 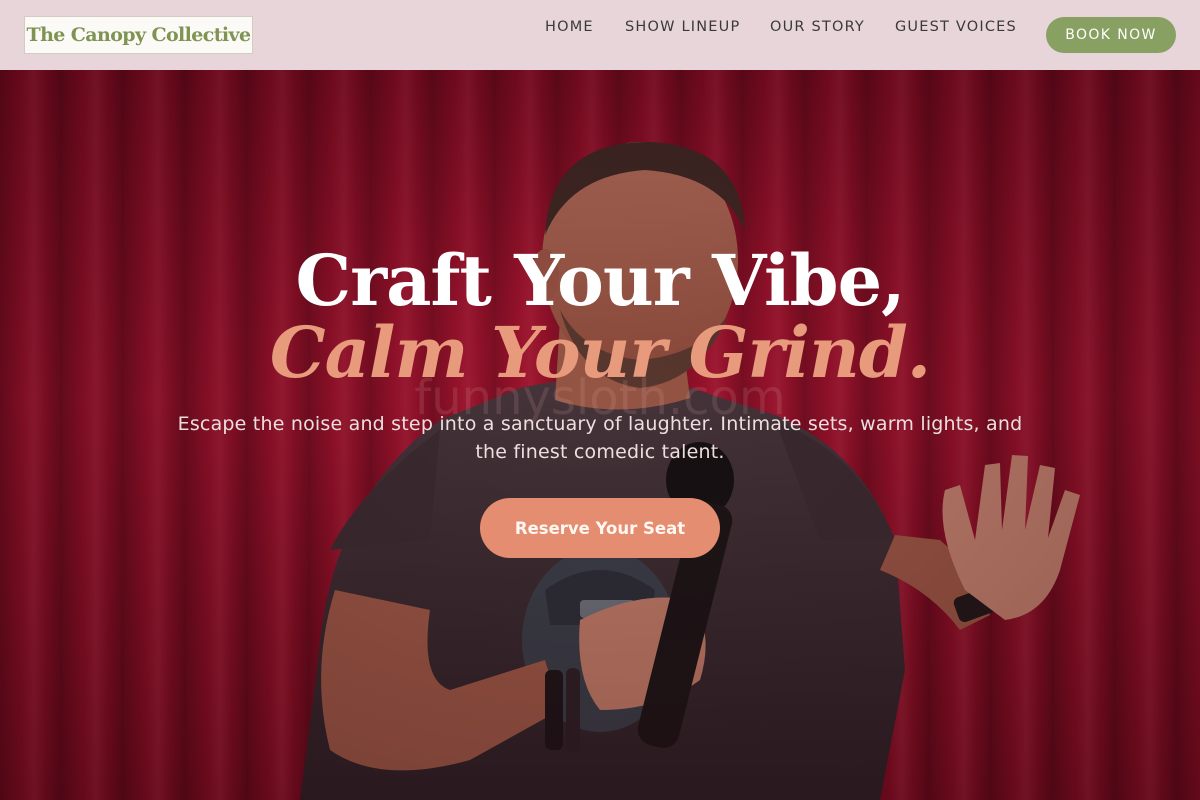 What do you see at coordinates (956, 27) in the screenshot?
I see `nav-guest-voices: GUEST VOICES` at bounding box center [956, 27].